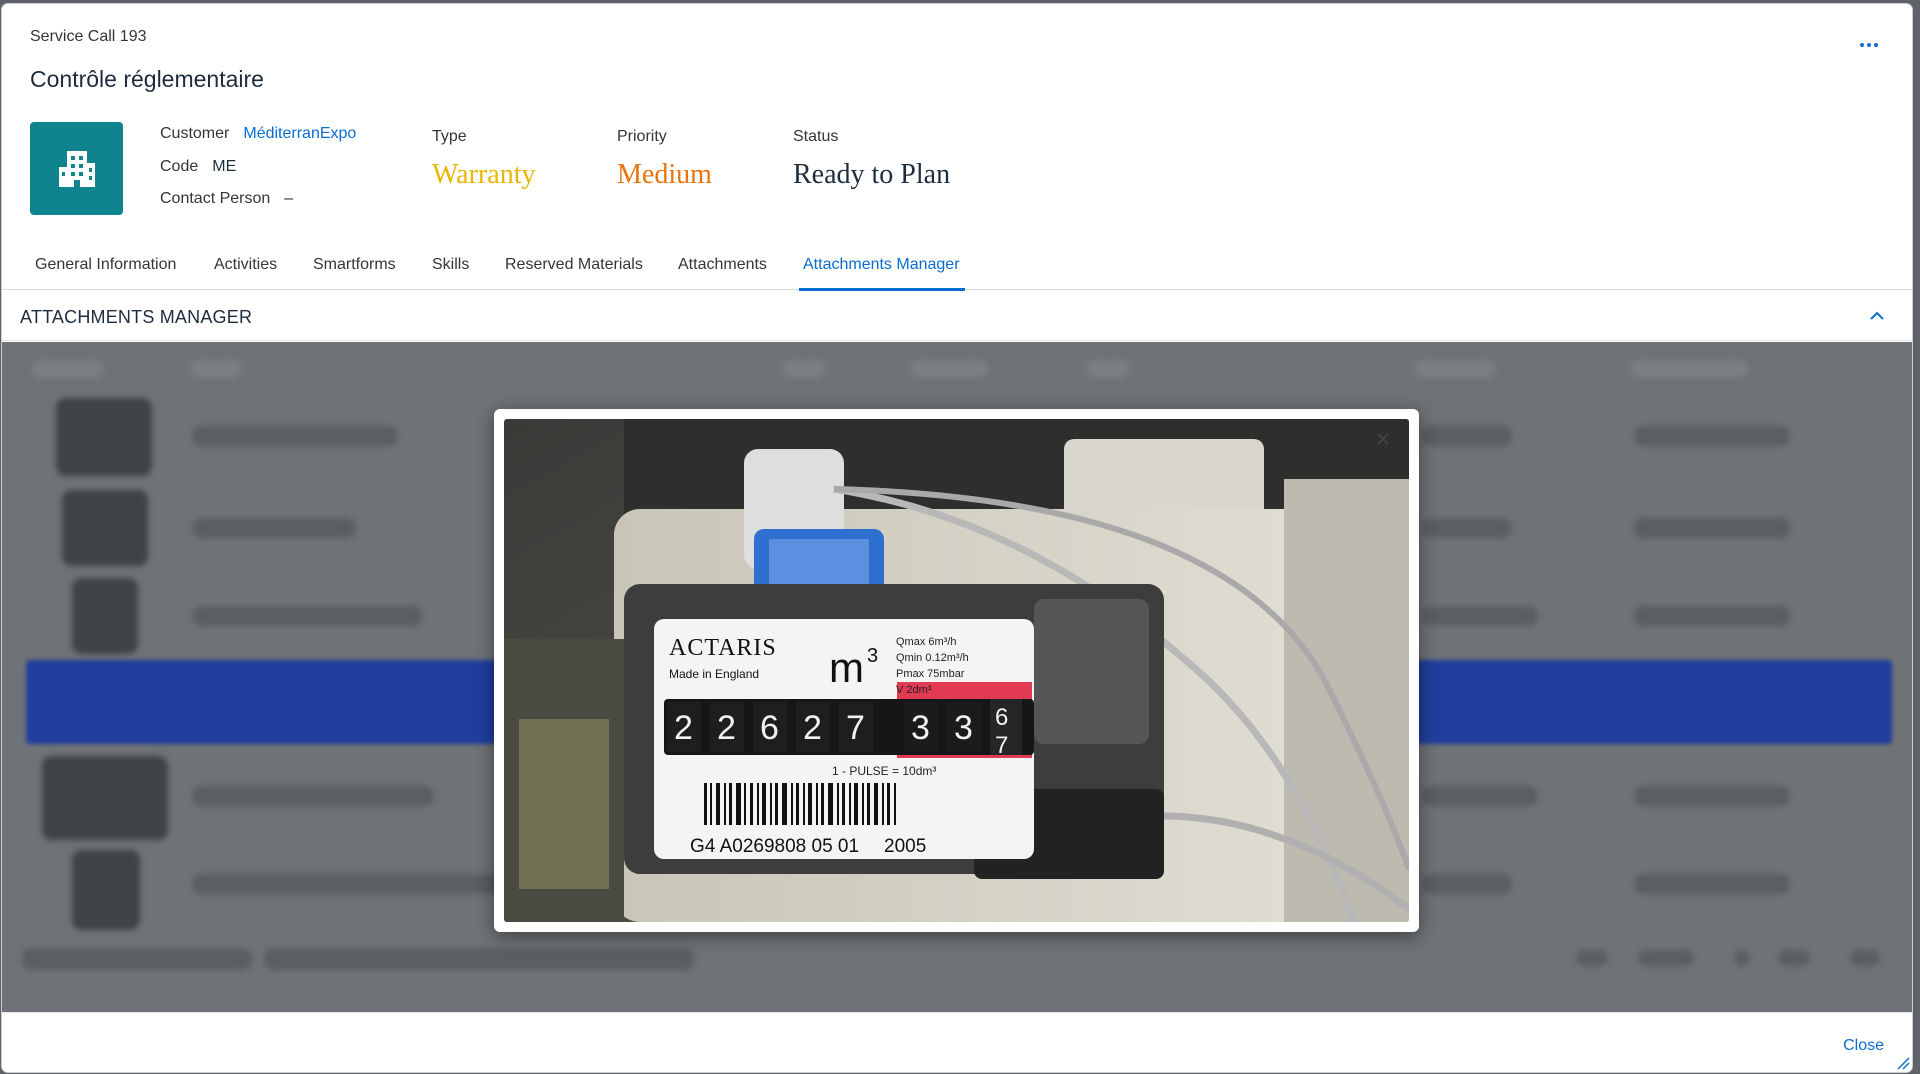  Describe the element at coordinates (855, 728) in the screenshot. I see `meter-digit-5: 7` at that location.